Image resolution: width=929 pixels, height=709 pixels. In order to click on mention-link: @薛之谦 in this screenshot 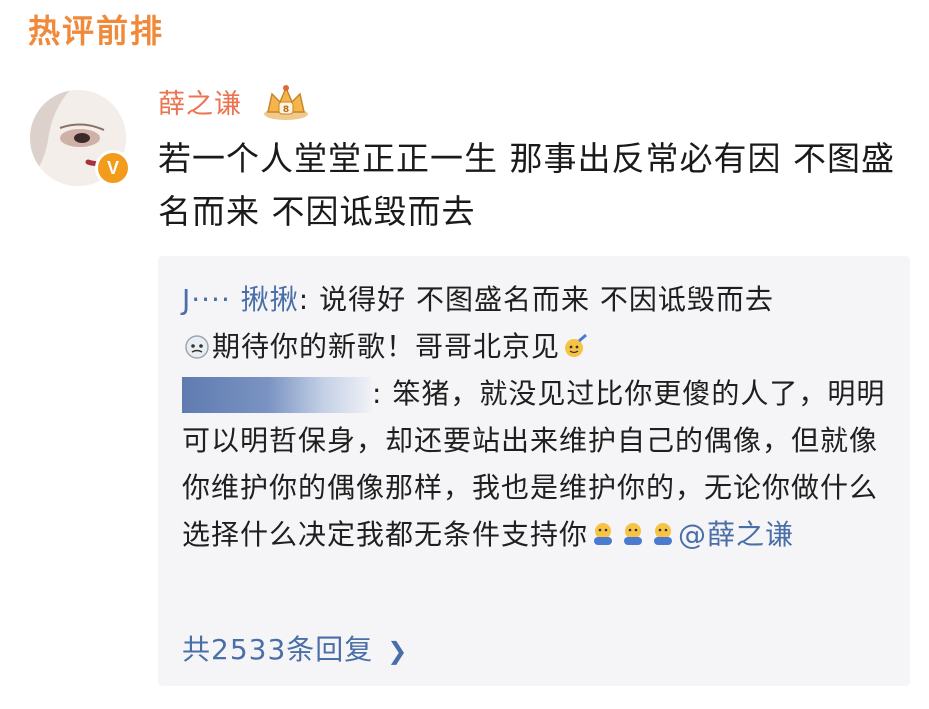, I will do `click(736, 534)`.